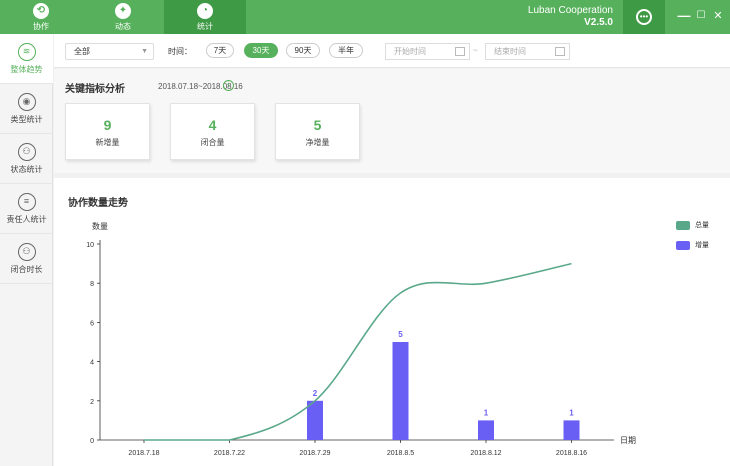 The width and height of the screenshot is (730, 466). I want to click on start-date-input: 开始时间, so click(427, 51).